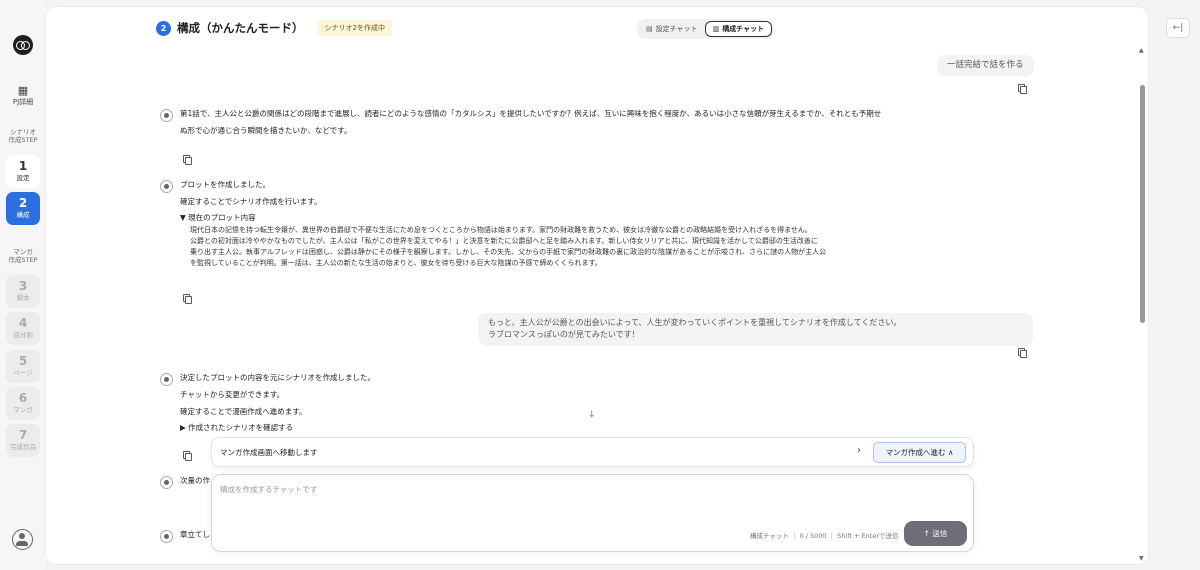 This screenshot has height=570, width=1200. I want to click on tab-structure-chat: ▥ 構成チャット, so click(738, 29).